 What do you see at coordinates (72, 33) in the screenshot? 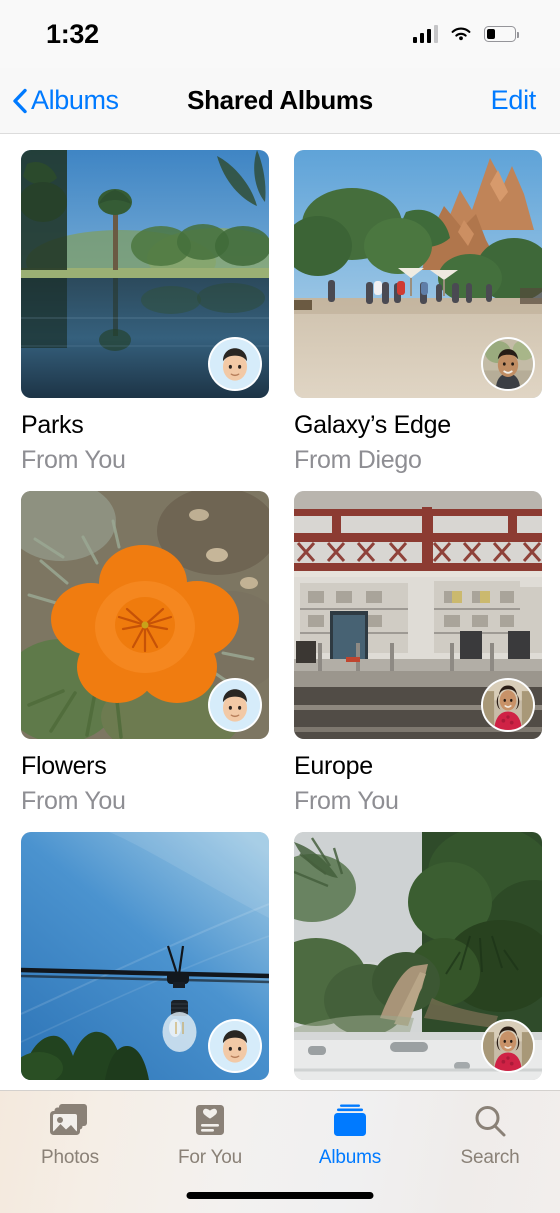
I see `status-time: 1:32` at bounding box center [72, 33].